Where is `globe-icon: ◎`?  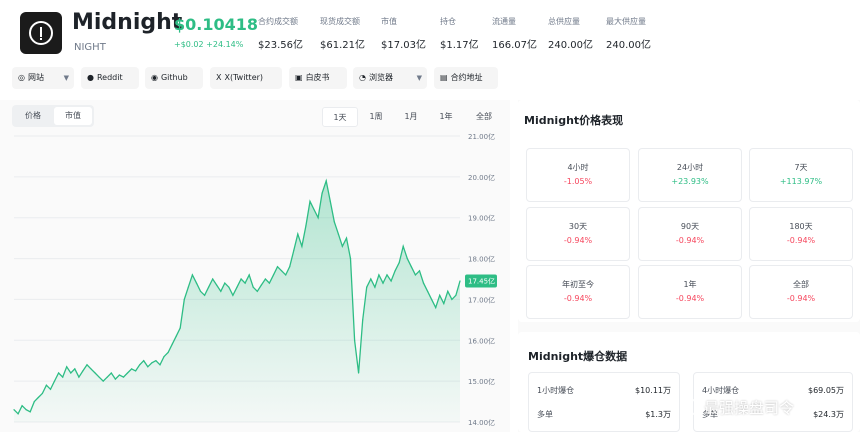
globe-icon: ◎ is located at coordinates (21, 77).